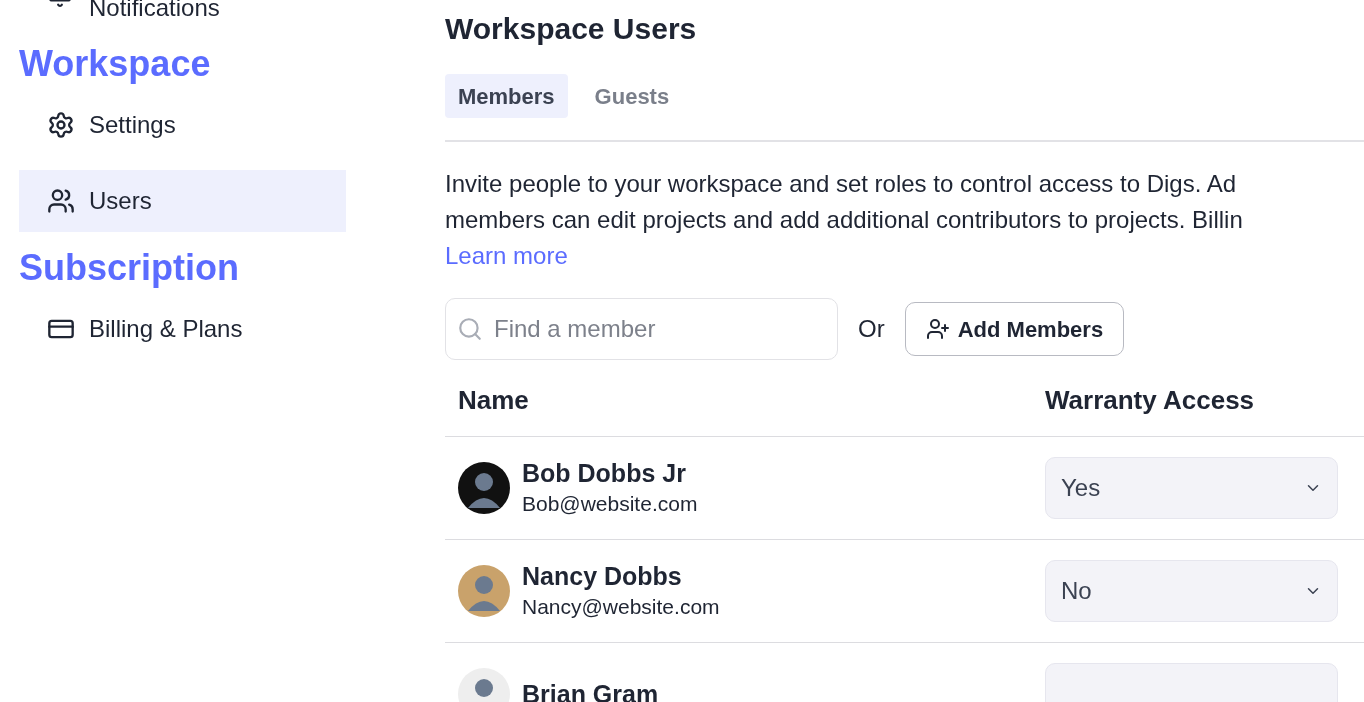  What do you see at coordinates (115, 64) in the screenshot?
I see `section-heading: Workspace` at bounding box center [115, 64].